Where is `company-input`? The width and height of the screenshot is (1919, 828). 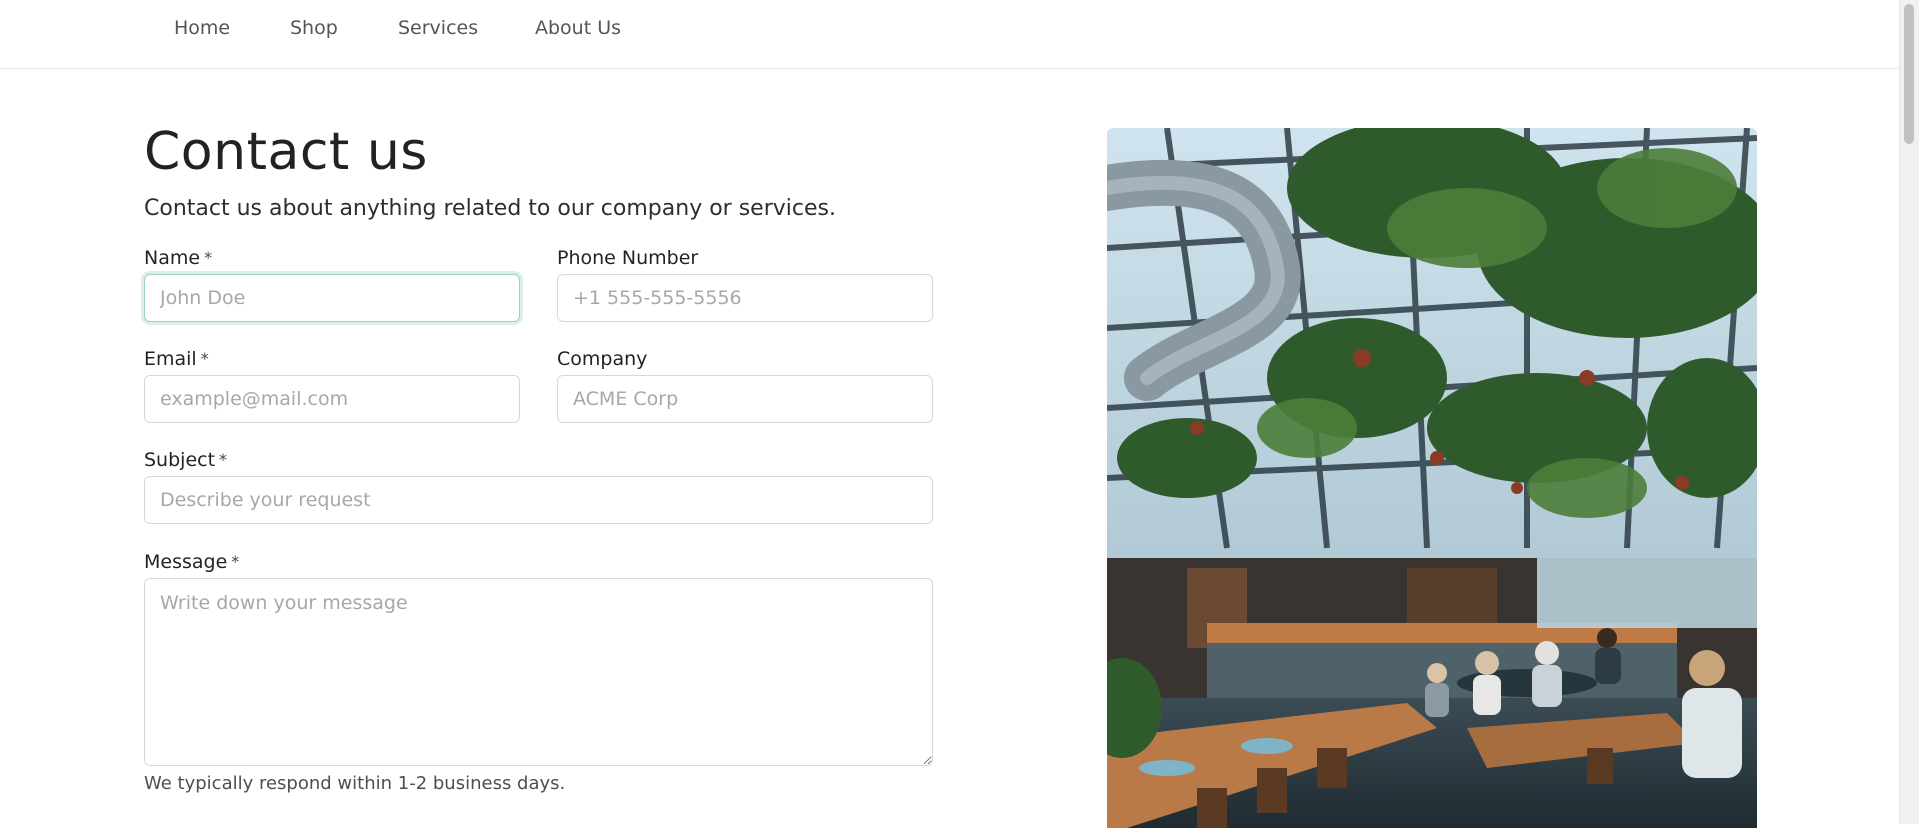
company-input is located at coordinates (745, 399).